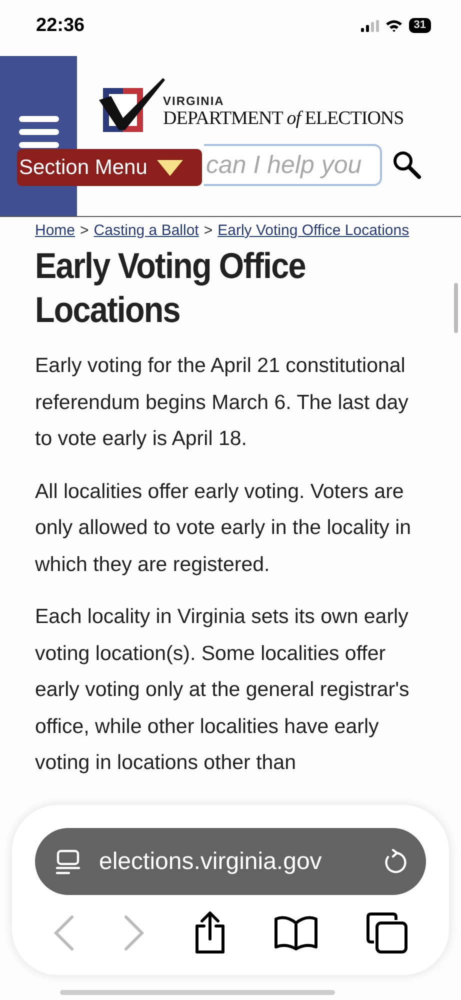  What do you see at coordinates (211, 862) in the screenshot?
I see `url-text: elections.virginia.gov` at bounding box center [211, 862].